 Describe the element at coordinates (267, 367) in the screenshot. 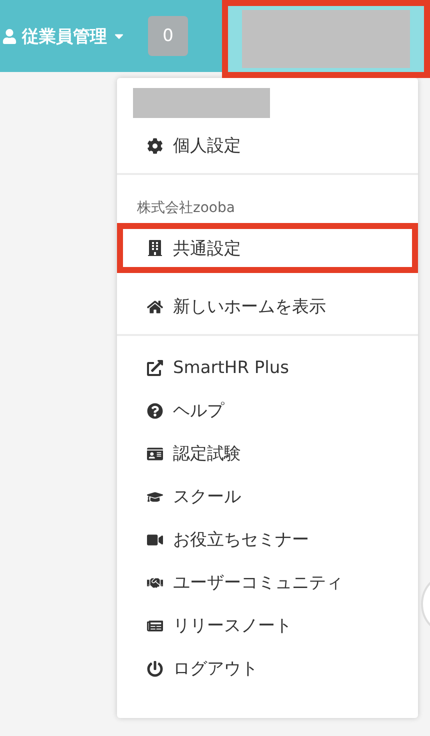

I see `menu-item: SmartHR Plus` at that location.